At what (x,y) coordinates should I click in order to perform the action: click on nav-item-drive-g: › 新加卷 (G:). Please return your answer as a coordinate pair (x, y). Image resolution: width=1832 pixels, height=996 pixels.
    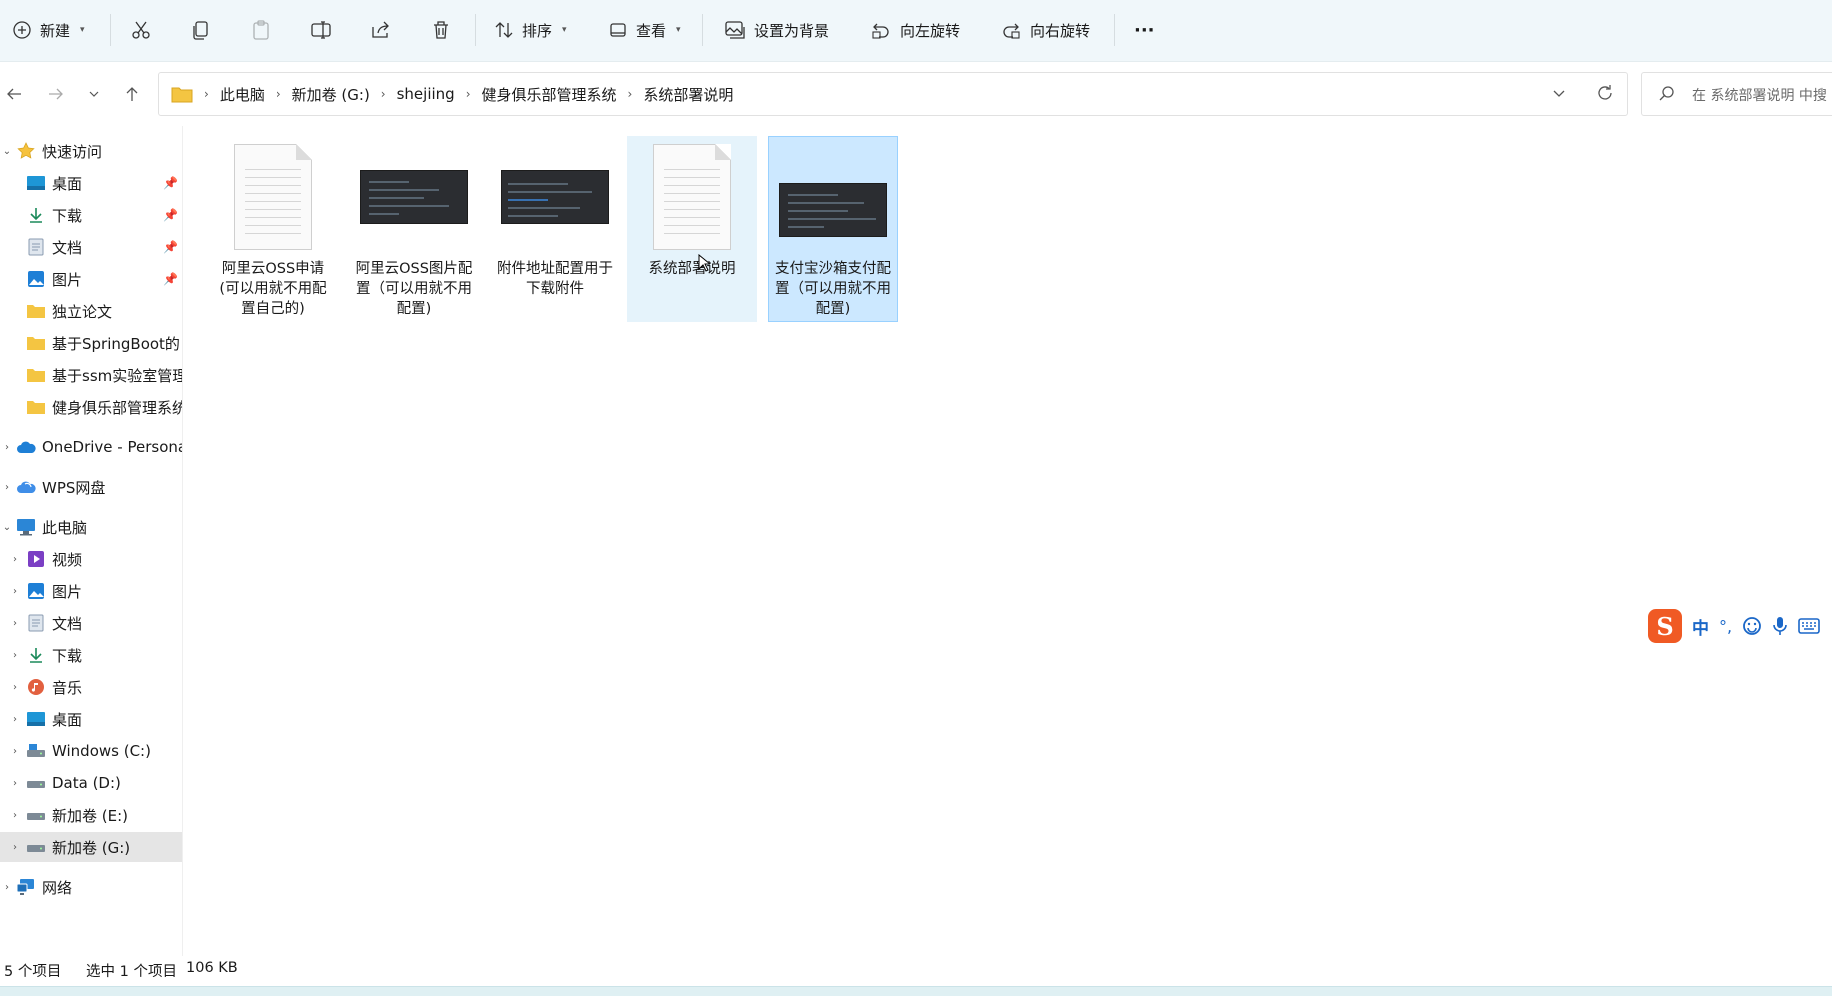
    Looking at the image, I should click on (91, 847).